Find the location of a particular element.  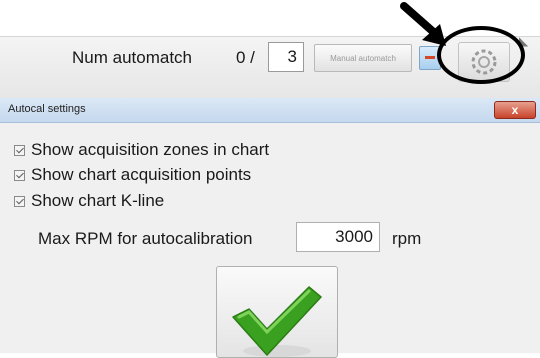

arrow-pointer-icon is located at coordinates (423, 24).